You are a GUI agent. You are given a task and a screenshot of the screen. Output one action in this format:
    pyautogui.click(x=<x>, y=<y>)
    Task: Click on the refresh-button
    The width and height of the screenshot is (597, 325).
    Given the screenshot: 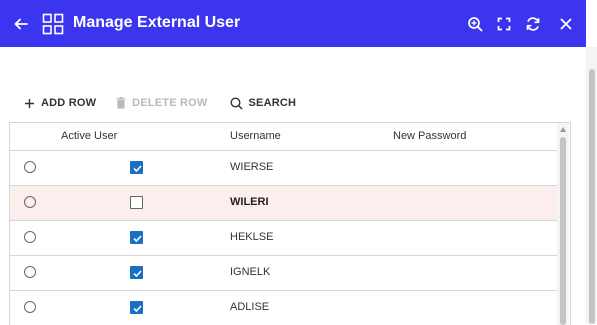 What is the action you would take?
    pyautogui.click(x=533, y=23)
    